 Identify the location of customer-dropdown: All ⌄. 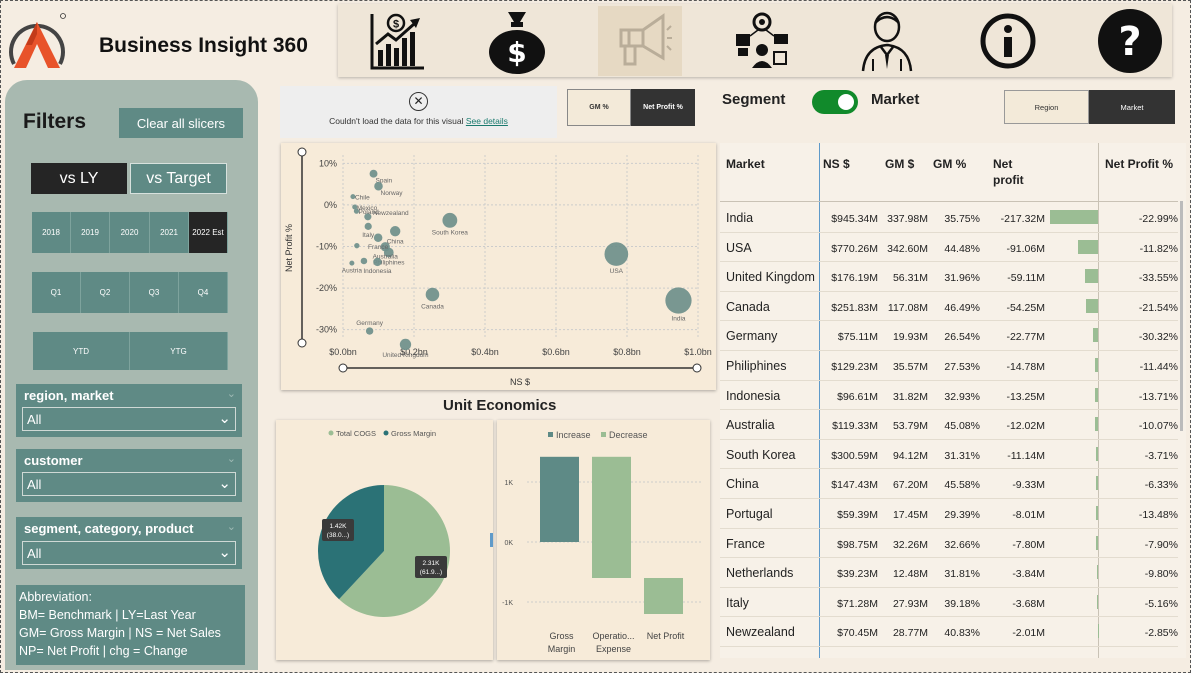
(129, 484).